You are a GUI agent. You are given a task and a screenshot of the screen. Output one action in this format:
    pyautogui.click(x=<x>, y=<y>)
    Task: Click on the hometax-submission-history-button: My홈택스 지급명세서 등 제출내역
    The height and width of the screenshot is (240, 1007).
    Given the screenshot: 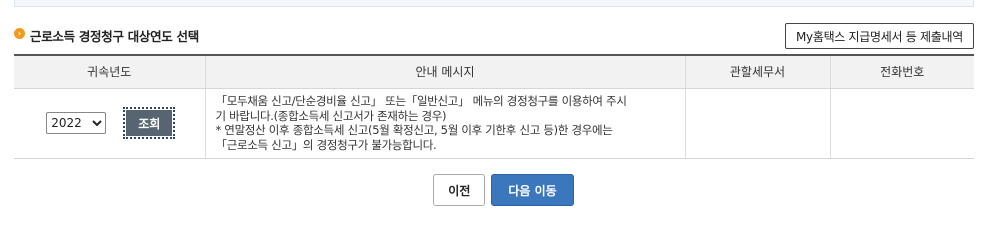 What is the action you would take?
    pyautogui.click(x=879, y=36)
    